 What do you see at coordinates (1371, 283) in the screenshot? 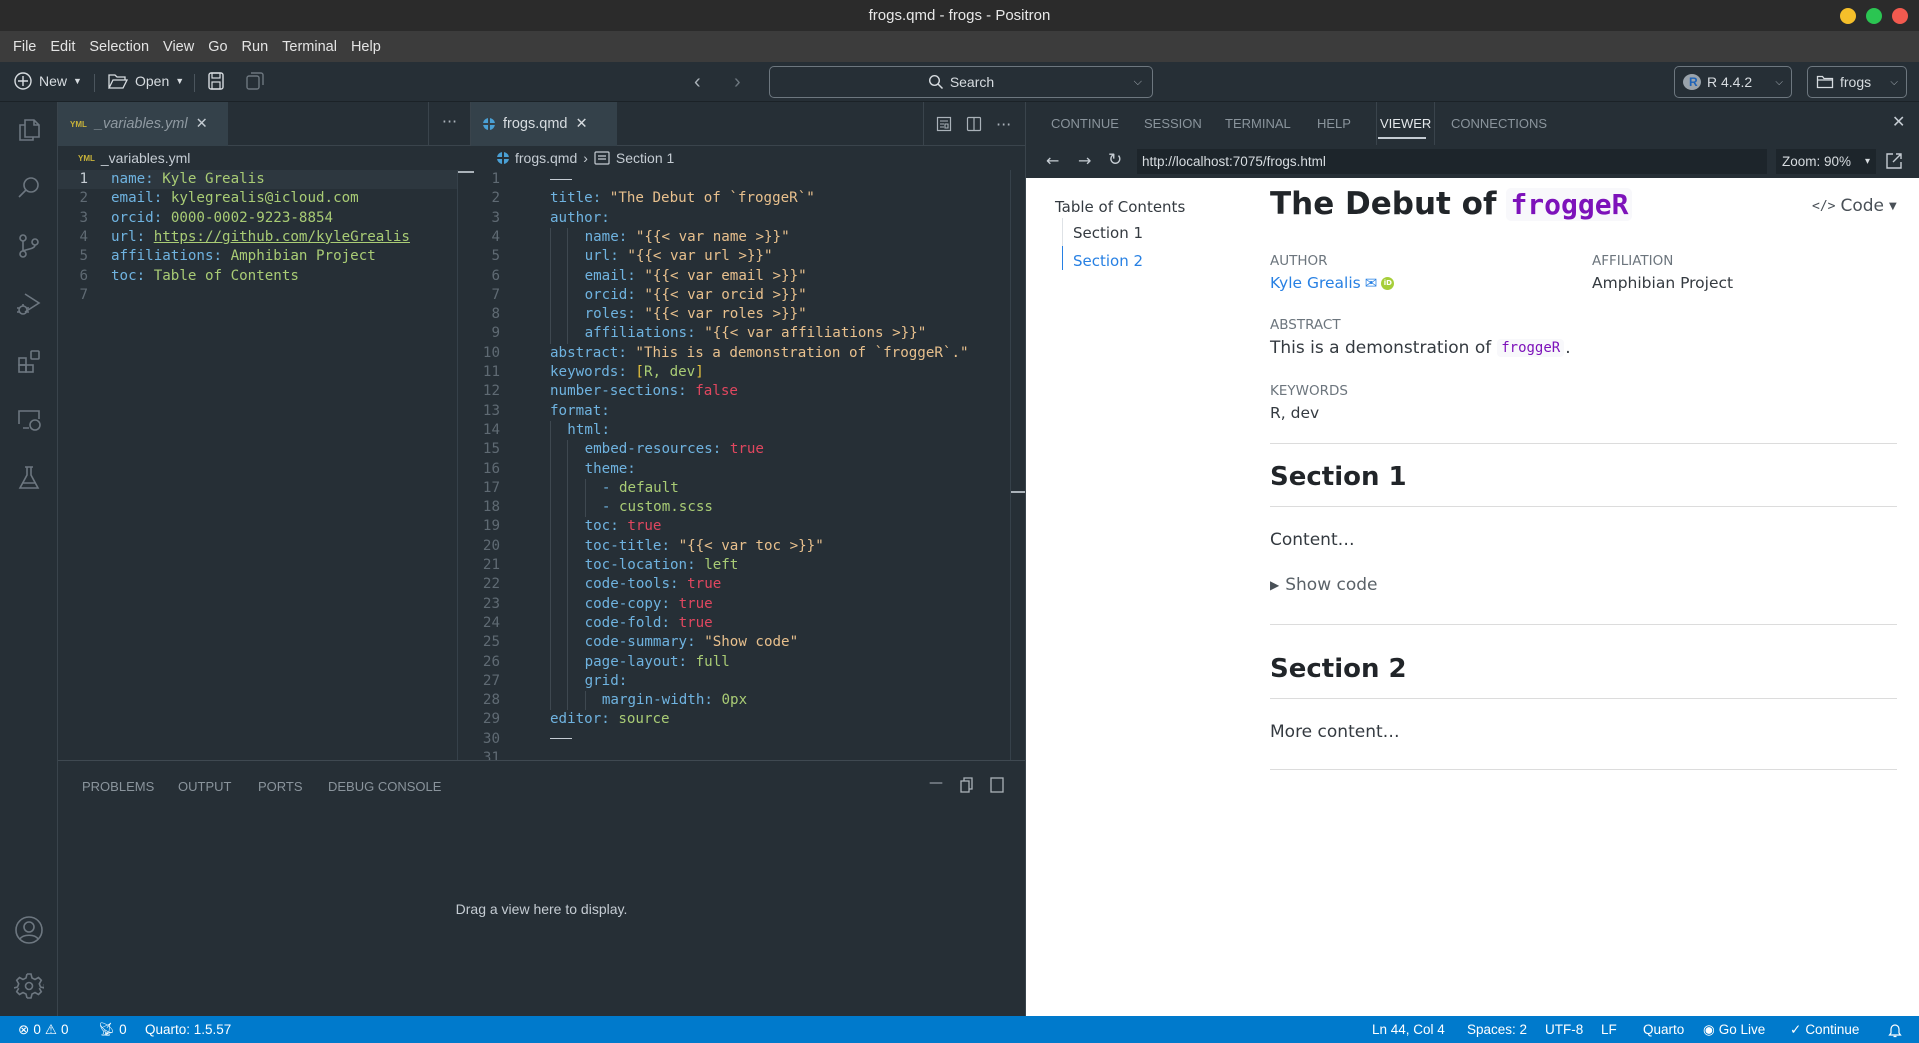
I see `email-icon: ✉` at bounding box center [1371, 283].